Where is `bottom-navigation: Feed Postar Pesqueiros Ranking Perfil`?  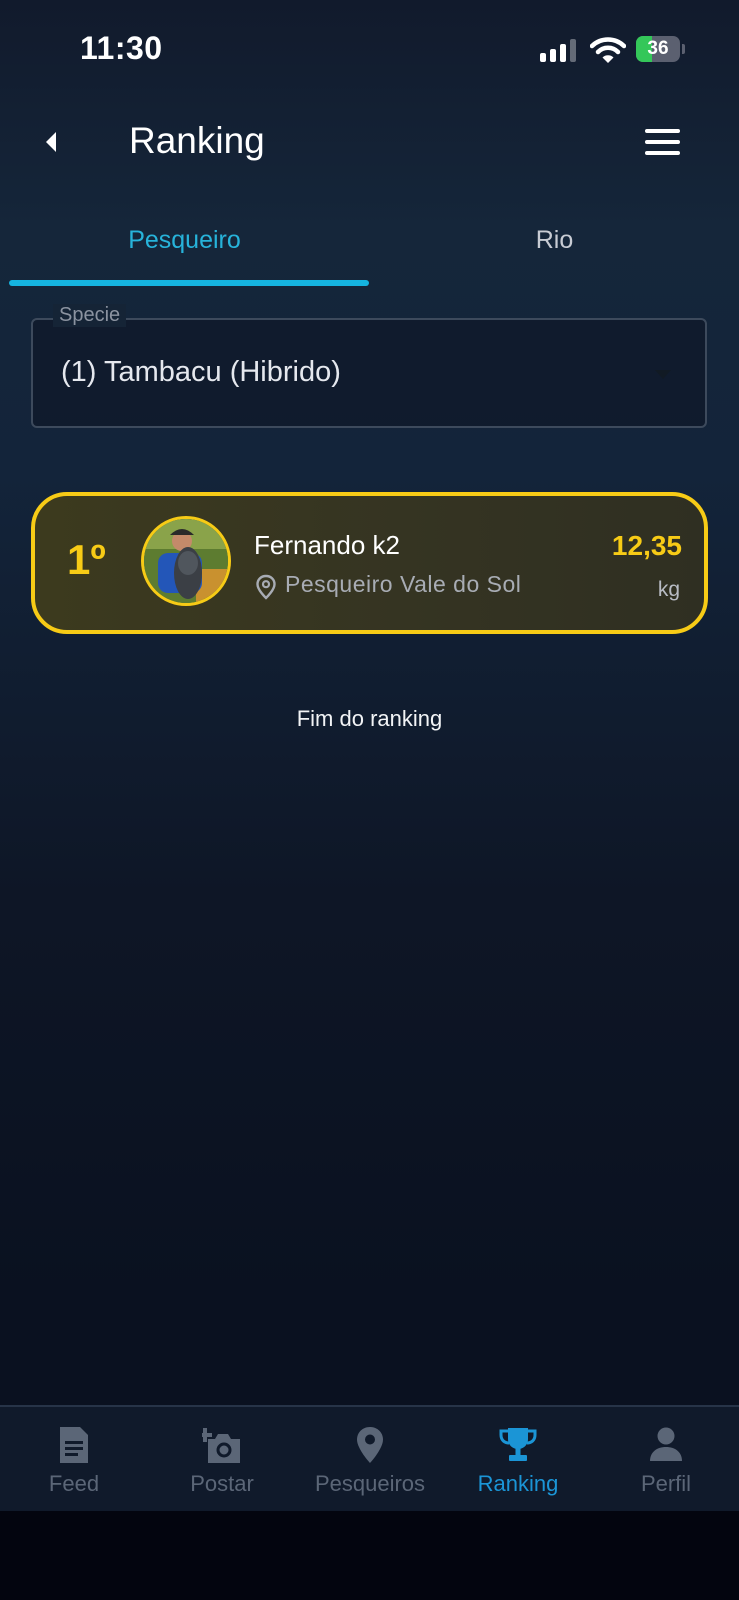
bottom-navigation: Feed Postar Pesqueiros Ranking Perfil is located at coordinates (369, 1458).